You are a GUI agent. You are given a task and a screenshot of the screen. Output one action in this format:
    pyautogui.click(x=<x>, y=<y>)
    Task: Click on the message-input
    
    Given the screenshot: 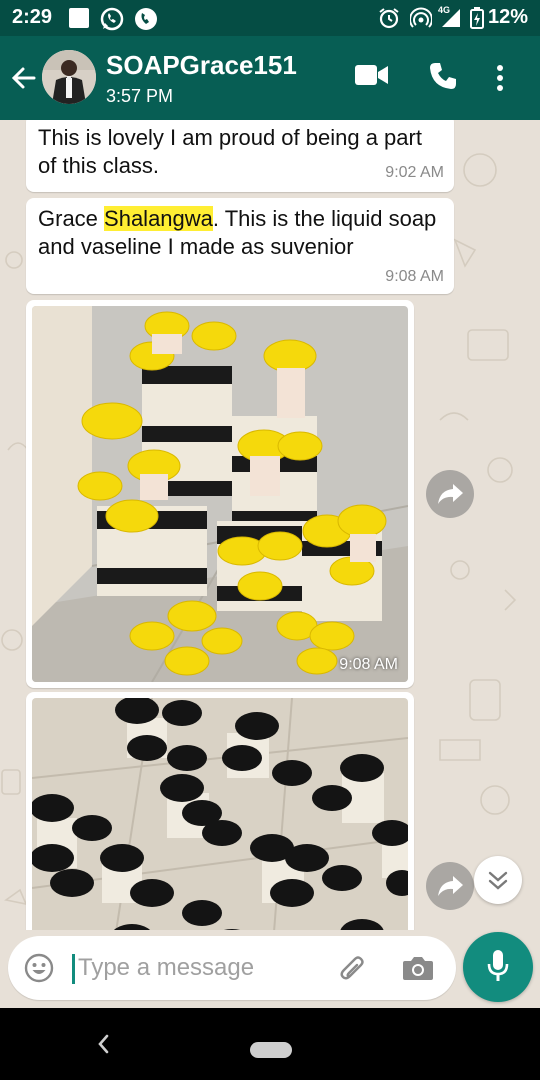 What is the action you would take?
    pyautogui.click(x=203, y=968)
    